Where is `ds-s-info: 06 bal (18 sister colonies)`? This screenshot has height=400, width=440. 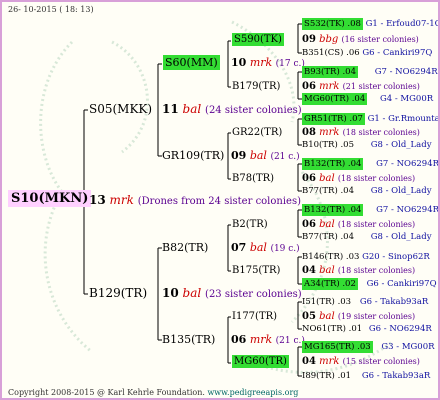 ds-s-info: 06 bal (18 sister colonies) is located at coordinates (358, 225).